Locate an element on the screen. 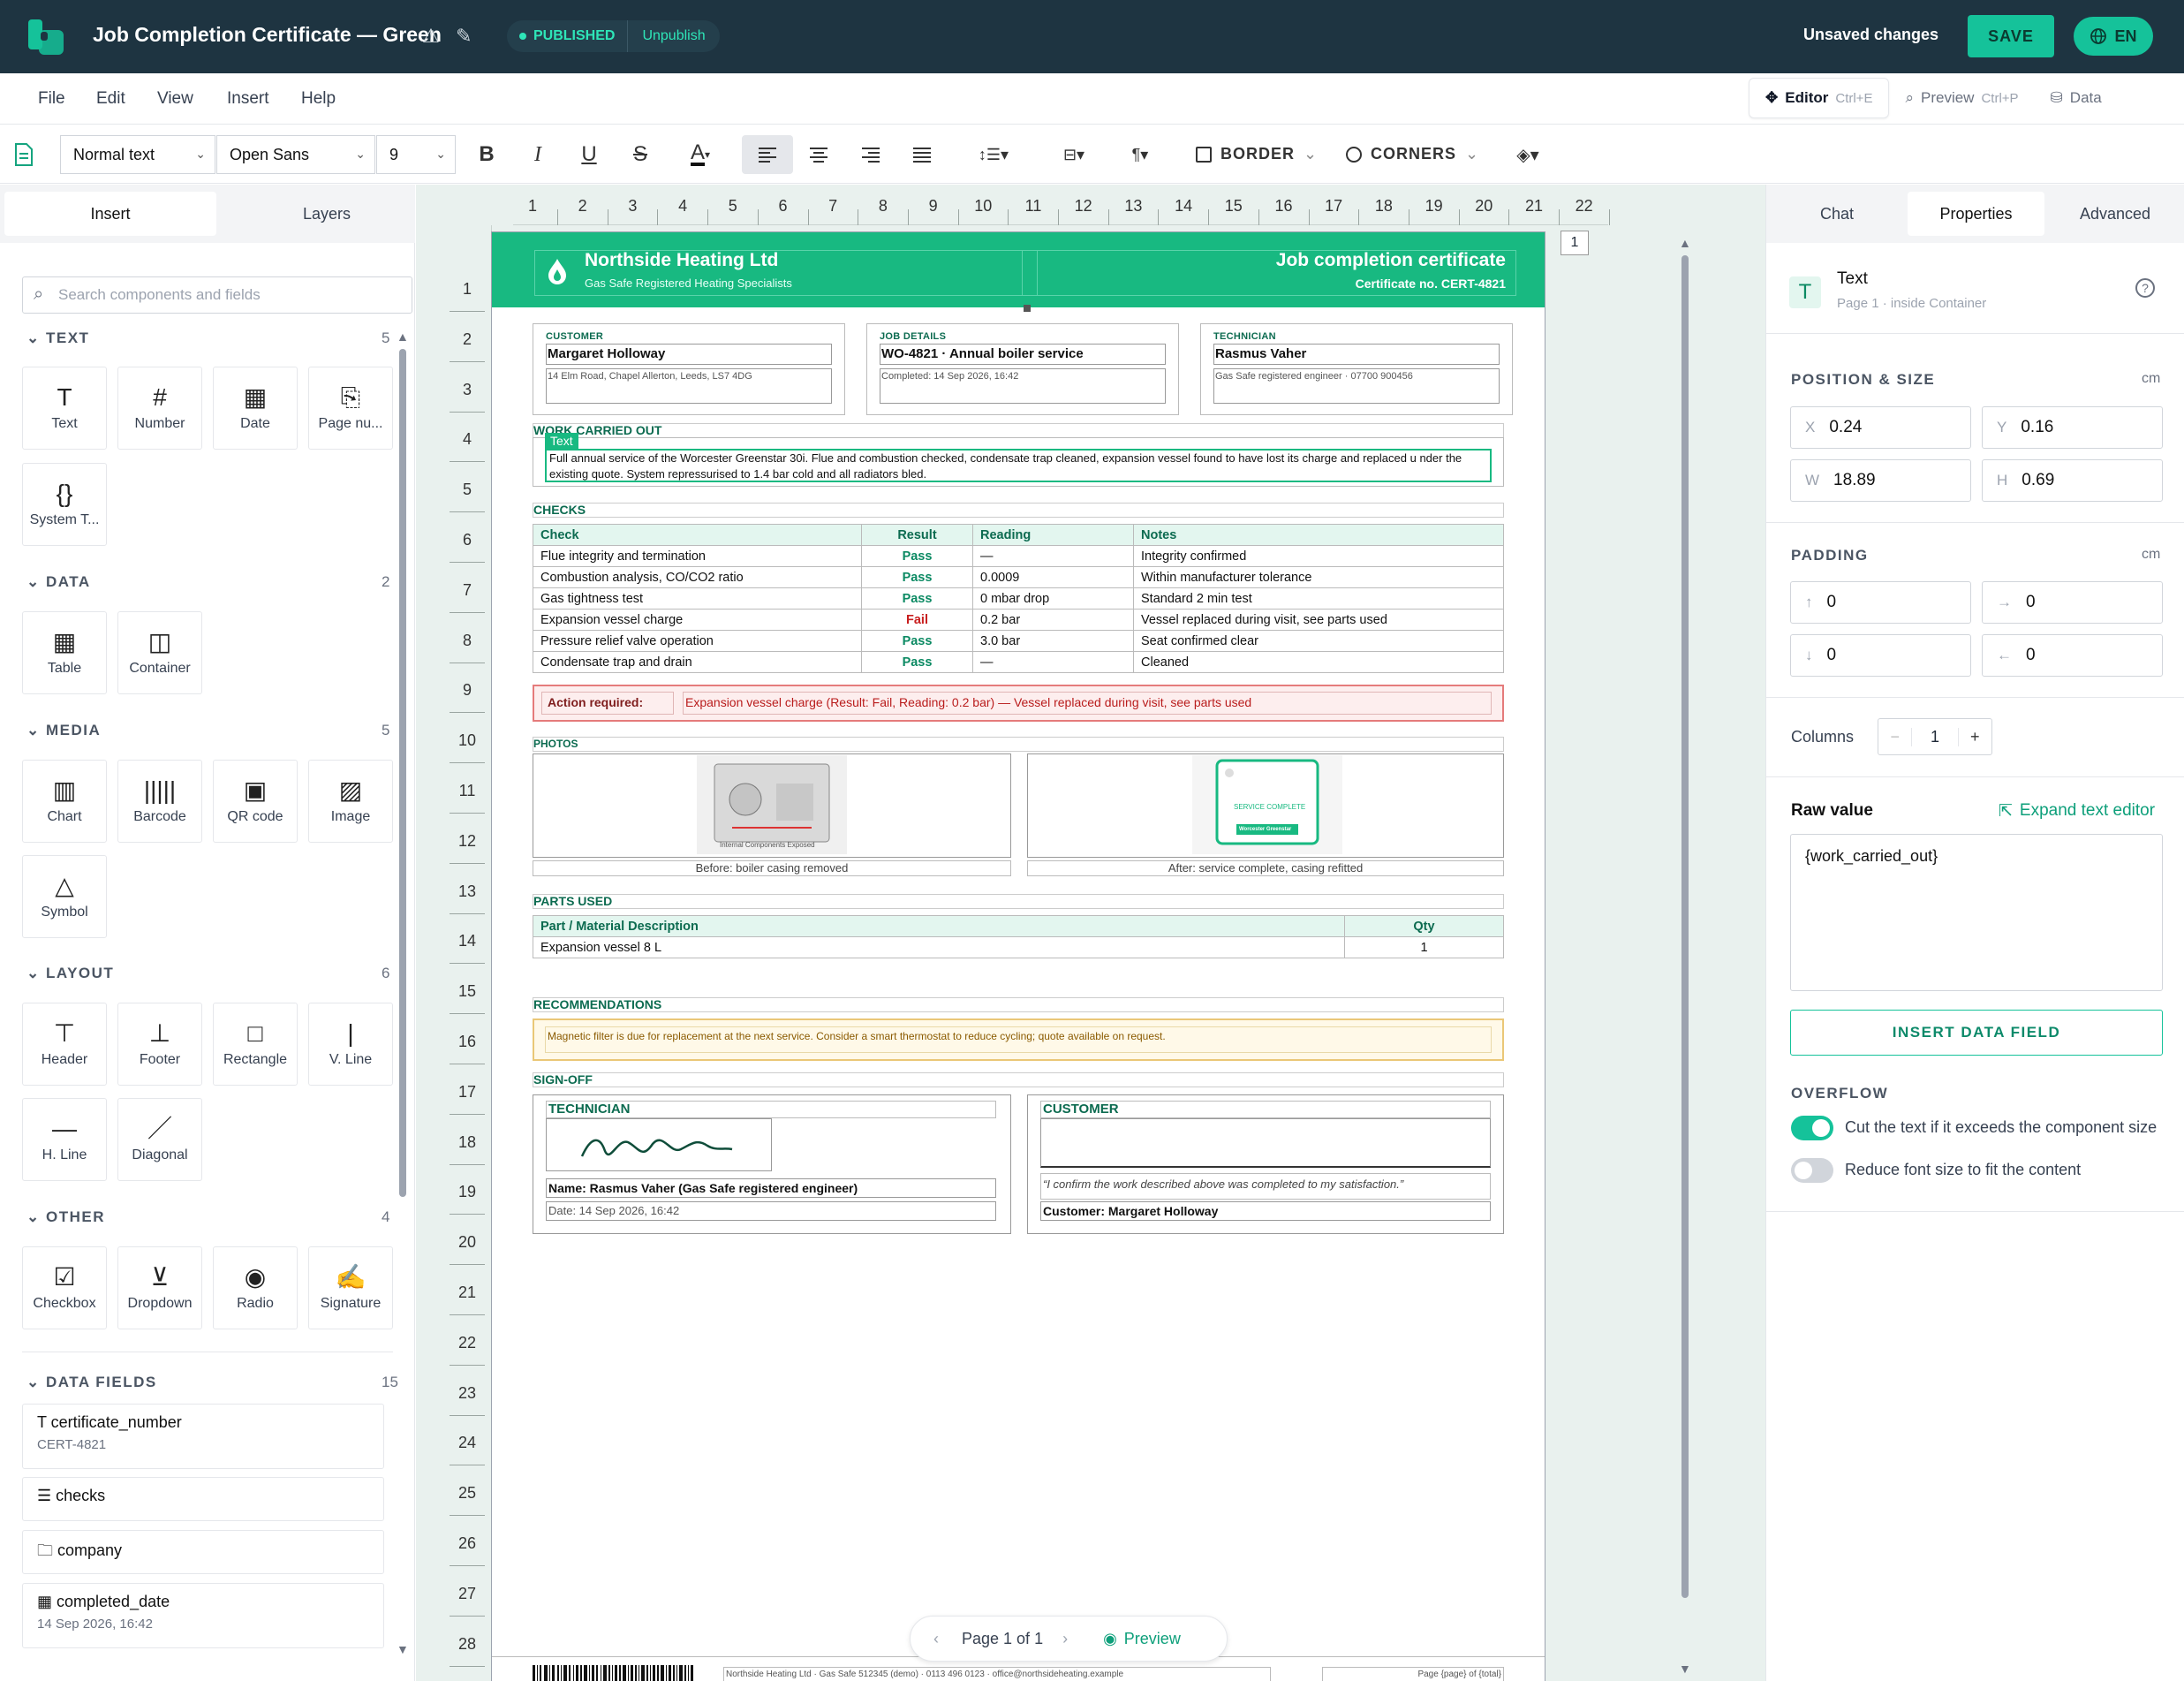 This screenshot has height=1681, width=2184. insert-rectangle: □ Rectangle is located at coordinates (255, 1044).